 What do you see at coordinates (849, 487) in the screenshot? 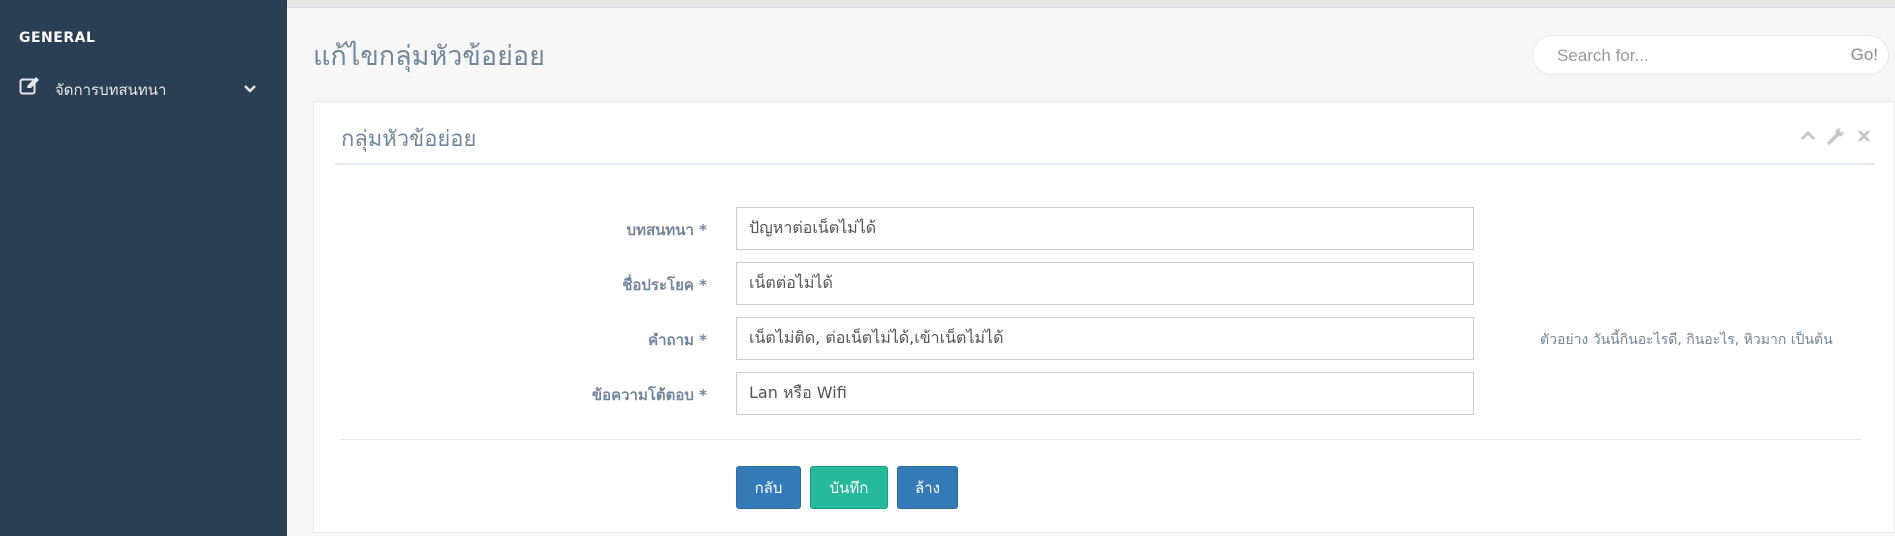
I see `save-button: บันทึก` at bounding box center [849, 487].